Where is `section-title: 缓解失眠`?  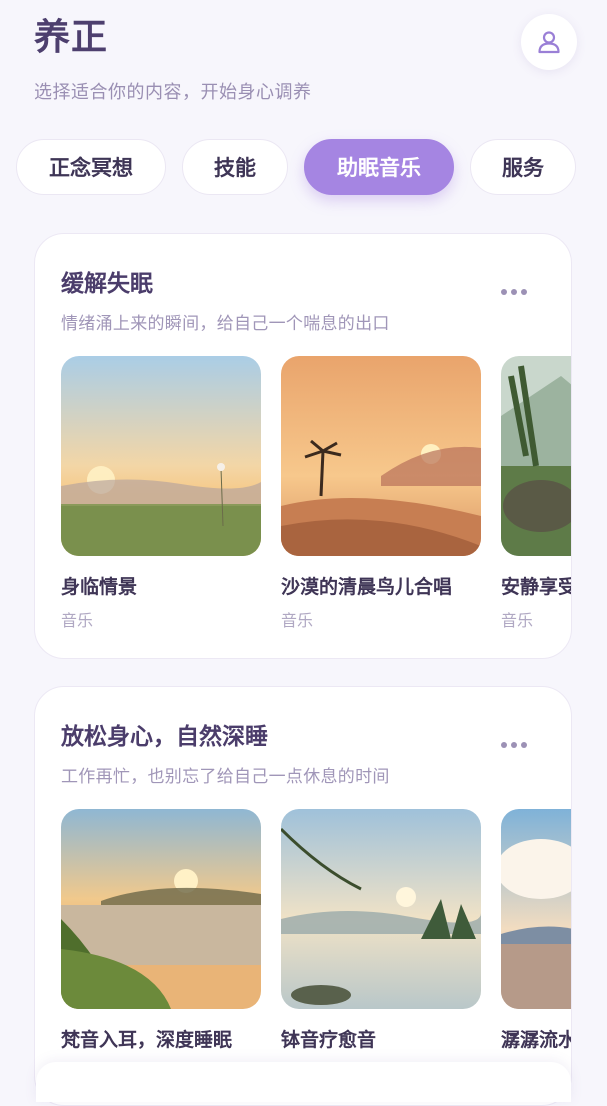
section-title: 缓解失眠 is located at coordinates (107, 284).